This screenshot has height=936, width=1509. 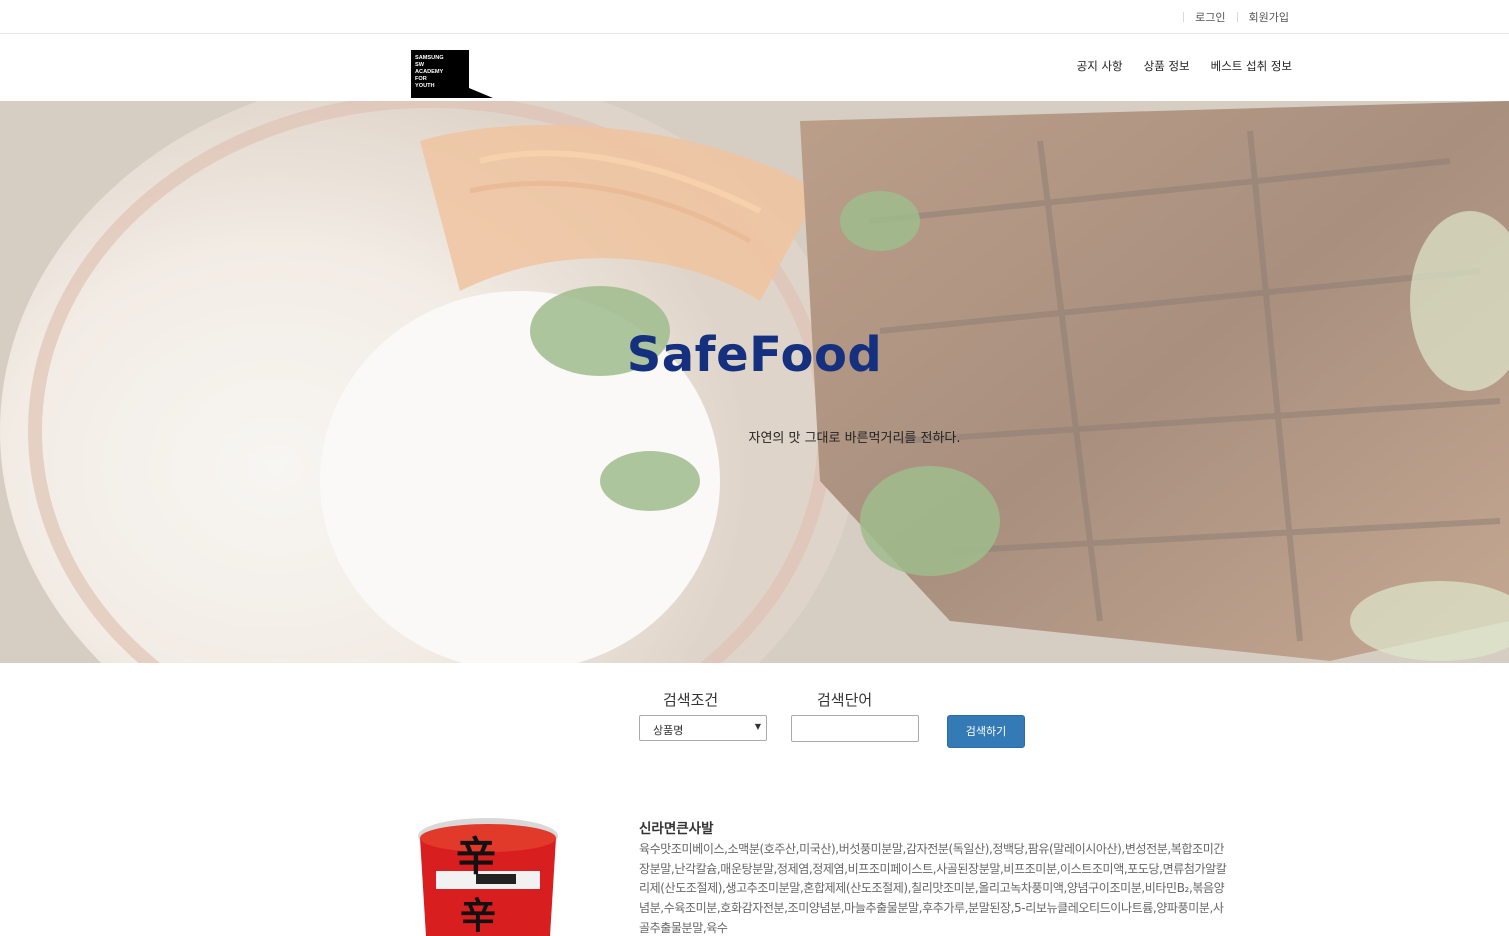 What do you see at coordinates (429, 58) in the screenshot?
I see `logo-line: SAMSUNG` at bounding box center [429, 58].